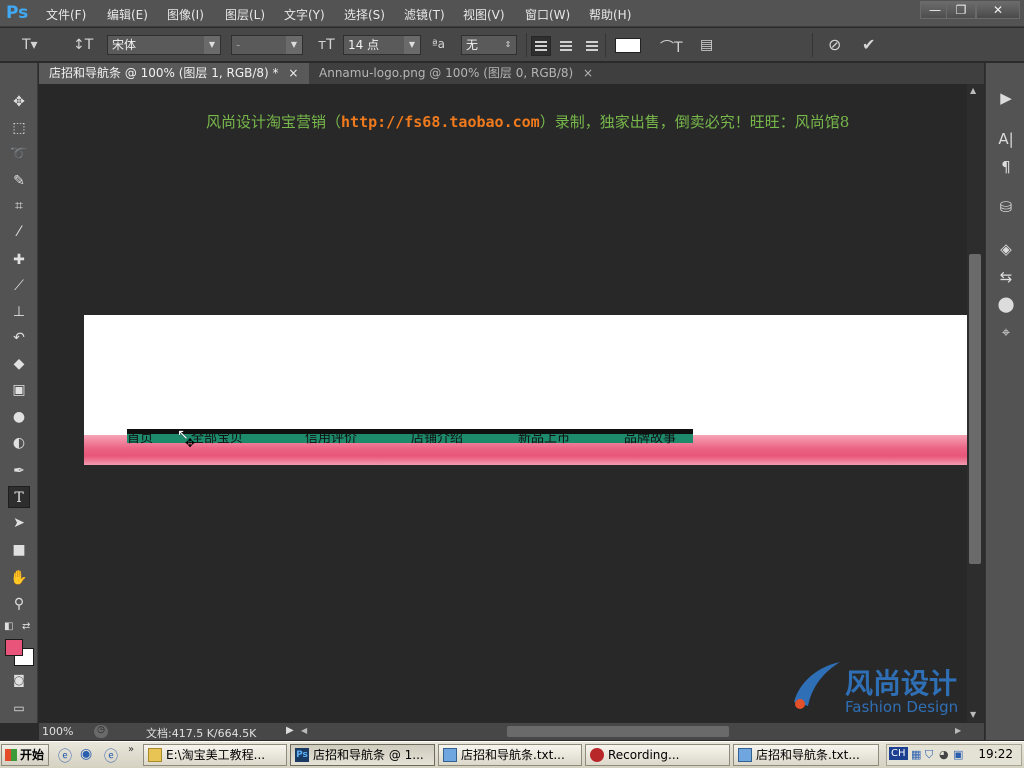 This screenshot has width=1024, height=768. What do you see at coordinates (101, 731) in the screenshot?
I see `status-info-icon: ◷` at bounding box center [101, 731].